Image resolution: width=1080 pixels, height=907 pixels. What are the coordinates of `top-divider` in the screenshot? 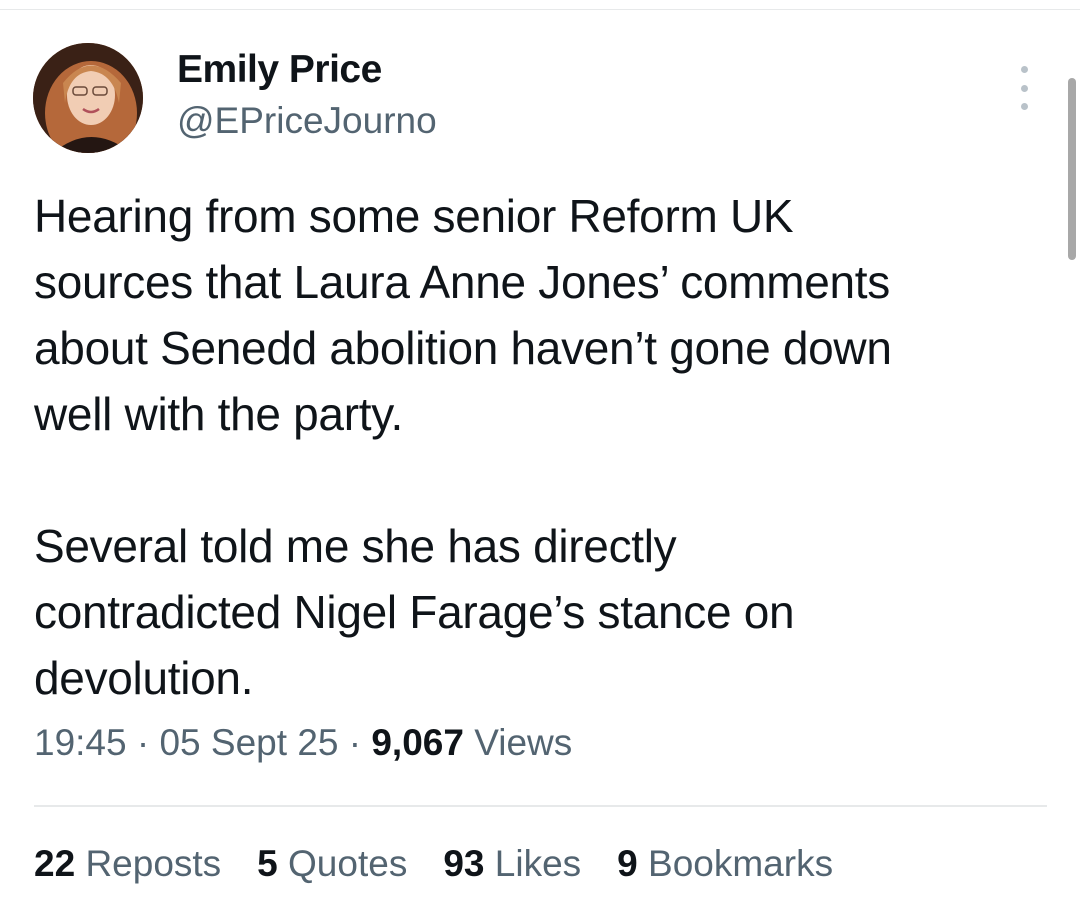 It's located at (540, 9).